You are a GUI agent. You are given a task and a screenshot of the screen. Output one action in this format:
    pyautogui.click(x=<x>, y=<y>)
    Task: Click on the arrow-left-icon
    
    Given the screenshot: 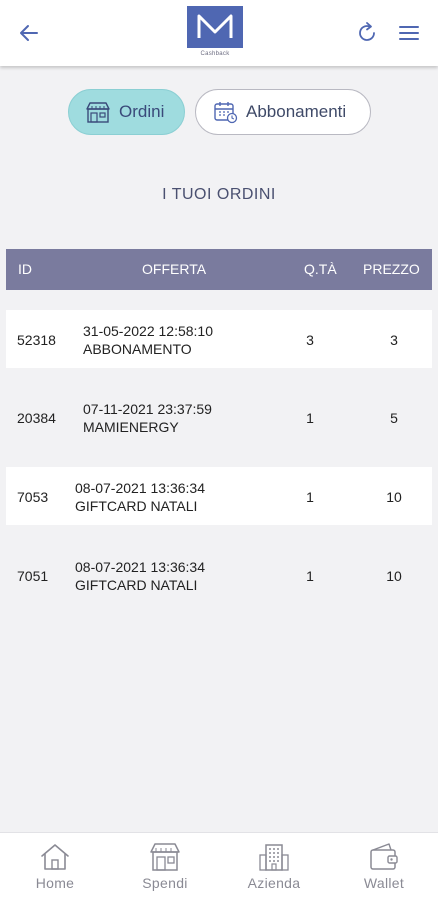 What is the action you would take?
    pyautogui.click(x=29, y=33)
    